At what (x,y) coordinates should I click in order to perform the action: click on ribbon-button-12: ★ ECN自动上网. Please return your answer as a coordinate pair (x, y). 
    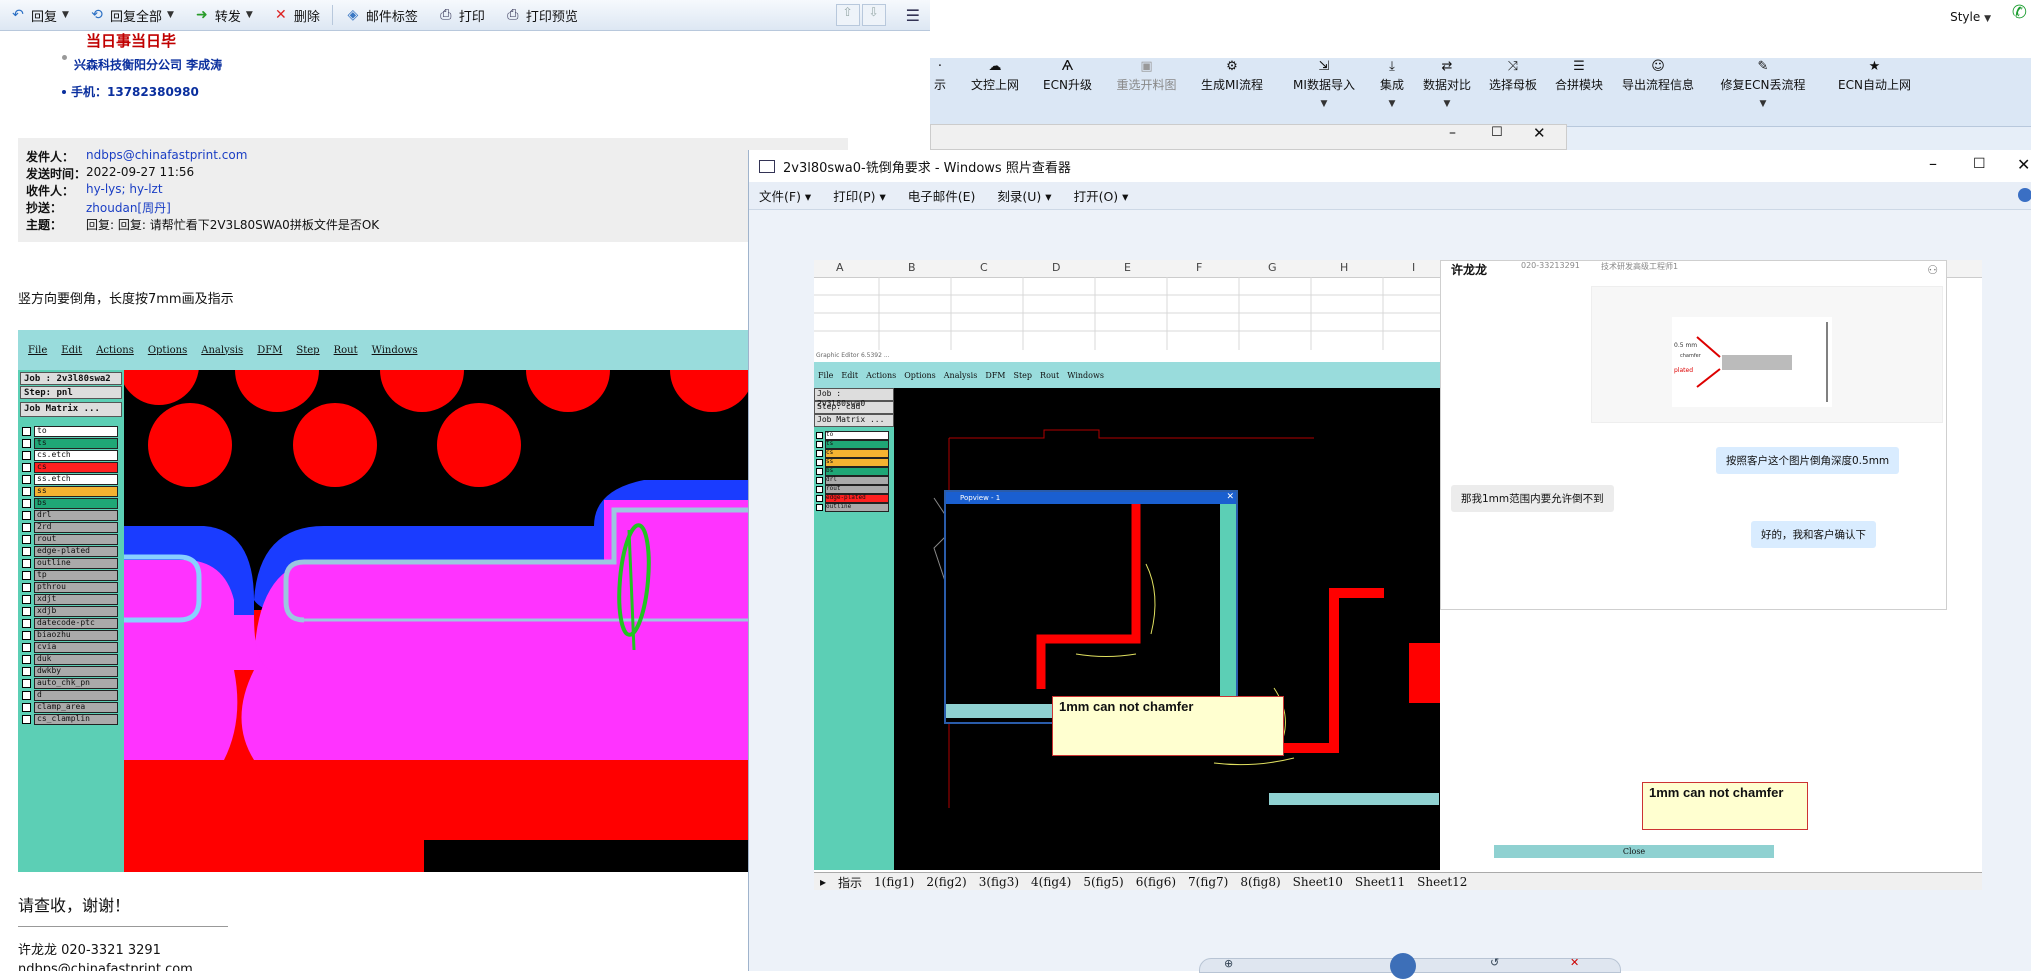
    Looking at the image, I should click on (1874, 75).